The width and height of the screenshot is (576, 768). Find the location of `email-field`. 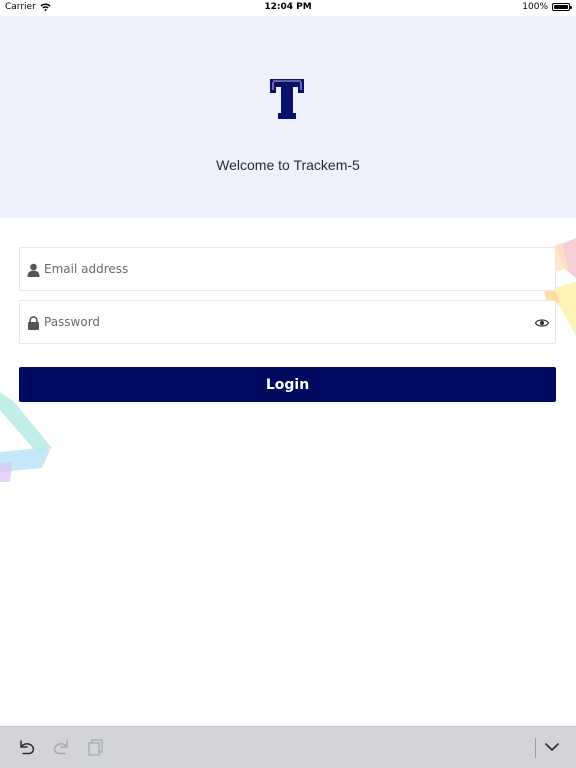

email-field is located at coordinates (287, 269).